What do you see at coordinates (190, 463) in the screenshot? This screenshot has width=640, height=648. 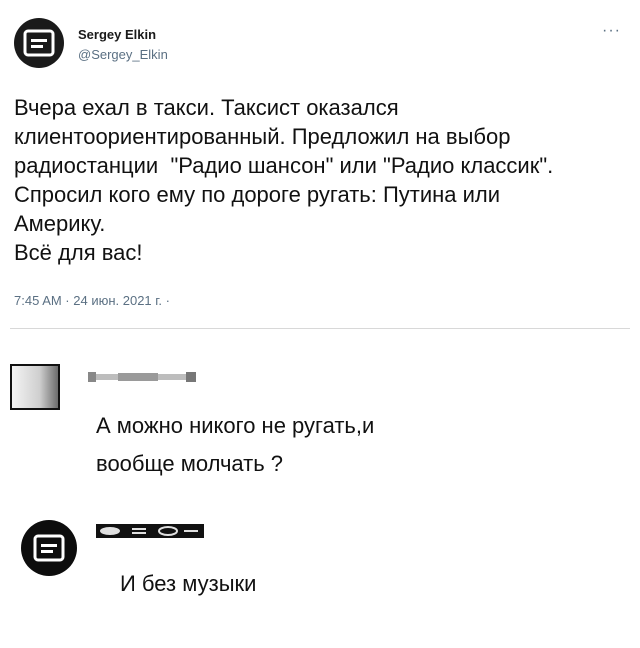 I see `comment-line: вообще молчать ?` at bounding box center [190, 463].